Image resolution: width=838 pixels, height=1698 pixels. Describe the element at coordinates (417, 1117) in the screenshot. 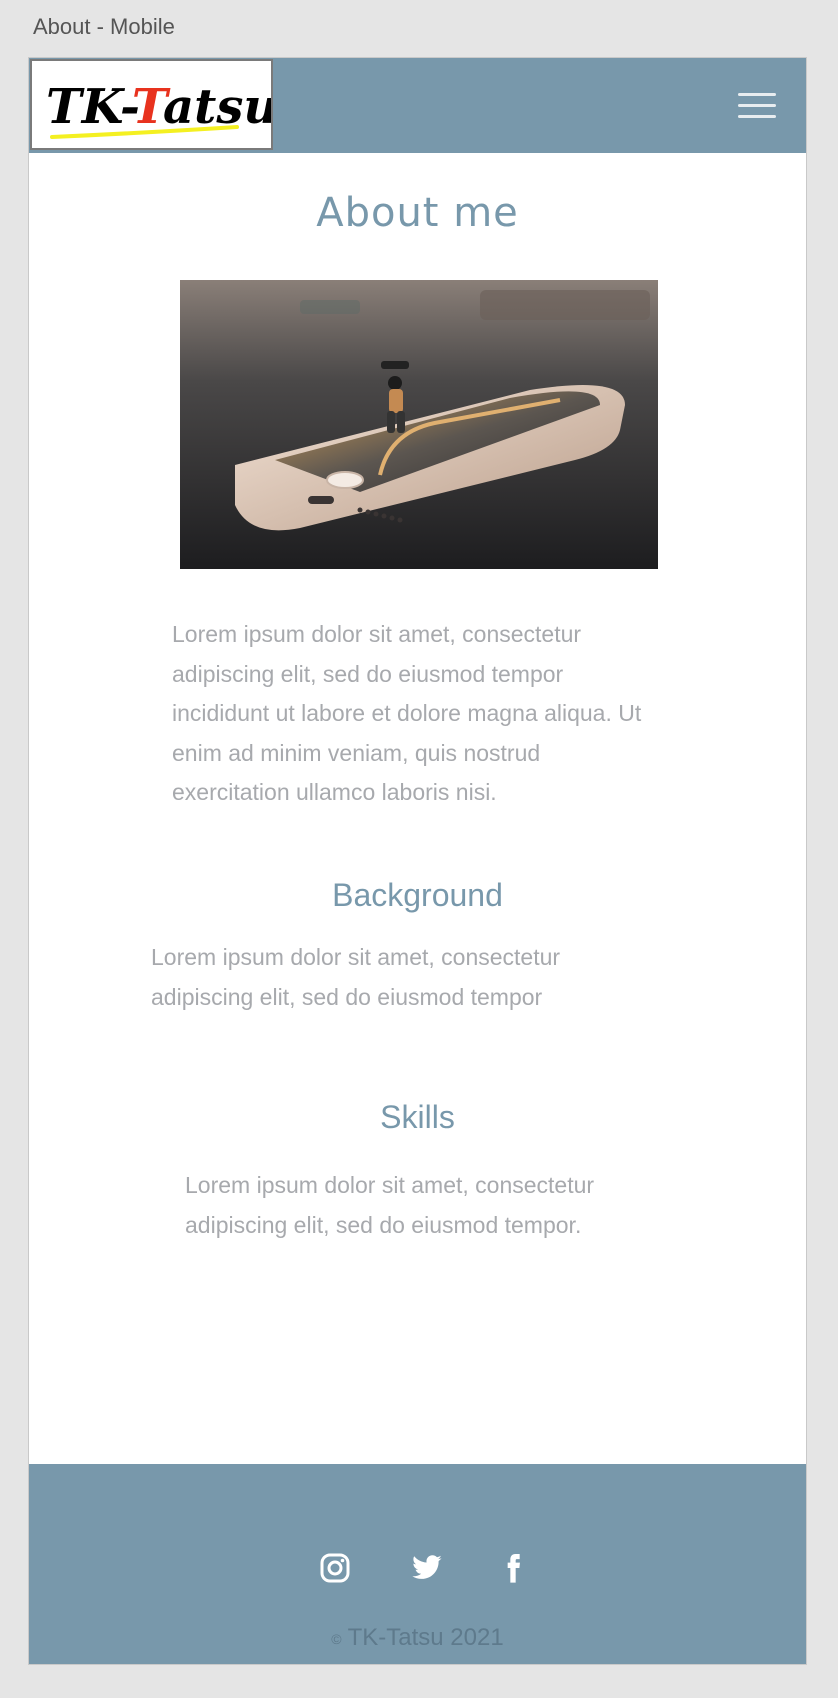

I see `section-title-skills: Skills` at that location.